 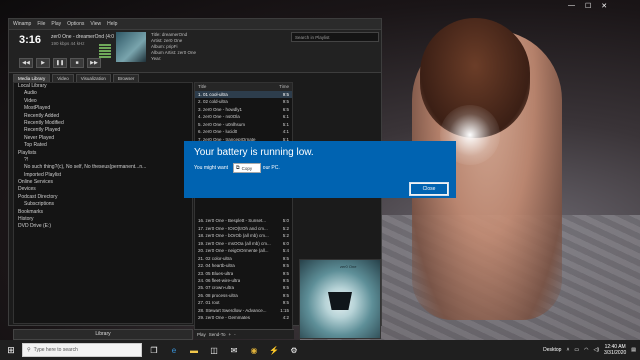 I want to click on library-tree-item: Recently Played, so click(x=103, y=130).